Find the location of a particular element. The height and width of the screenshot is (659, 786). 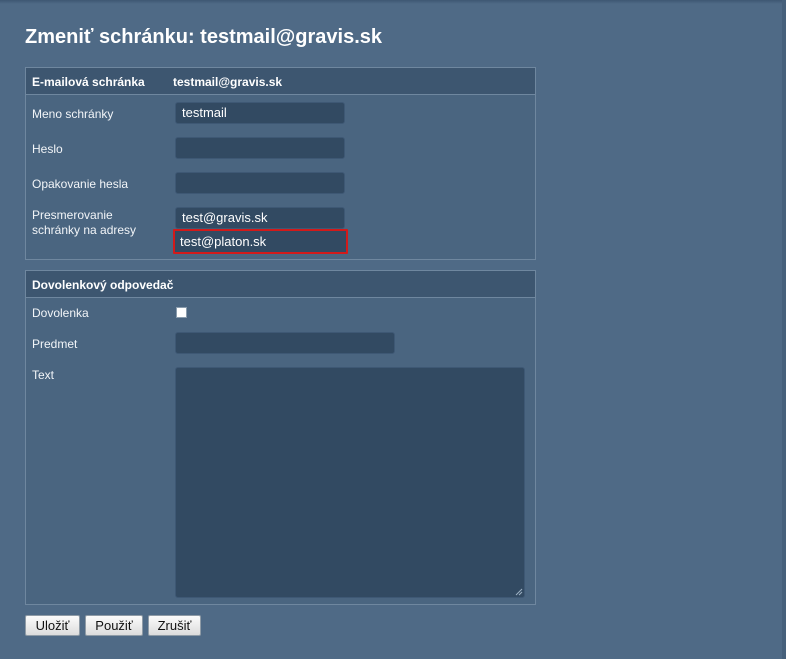

text-label: Text is located at coordinates (43, 375).